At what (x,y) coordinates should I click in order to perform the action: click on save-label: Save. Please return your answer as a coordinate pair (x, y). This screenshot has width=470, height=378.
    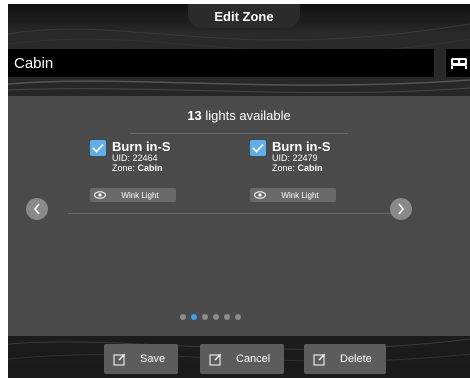
    Looking at the image, I should click on (153, 359).